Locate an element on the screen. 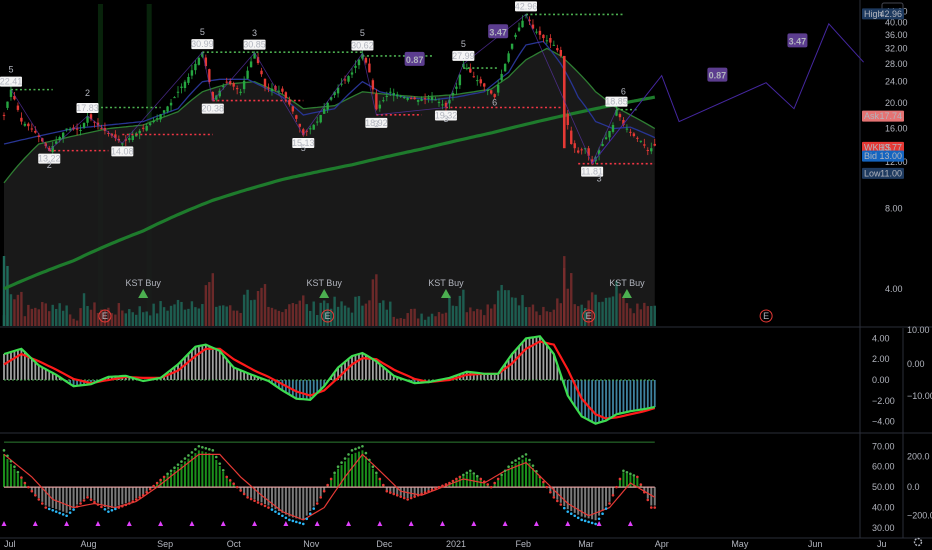 Image resolution: width=932 pixels, height=550 pixels. wave-count-label: 2 is located at coordinates (49, 165).